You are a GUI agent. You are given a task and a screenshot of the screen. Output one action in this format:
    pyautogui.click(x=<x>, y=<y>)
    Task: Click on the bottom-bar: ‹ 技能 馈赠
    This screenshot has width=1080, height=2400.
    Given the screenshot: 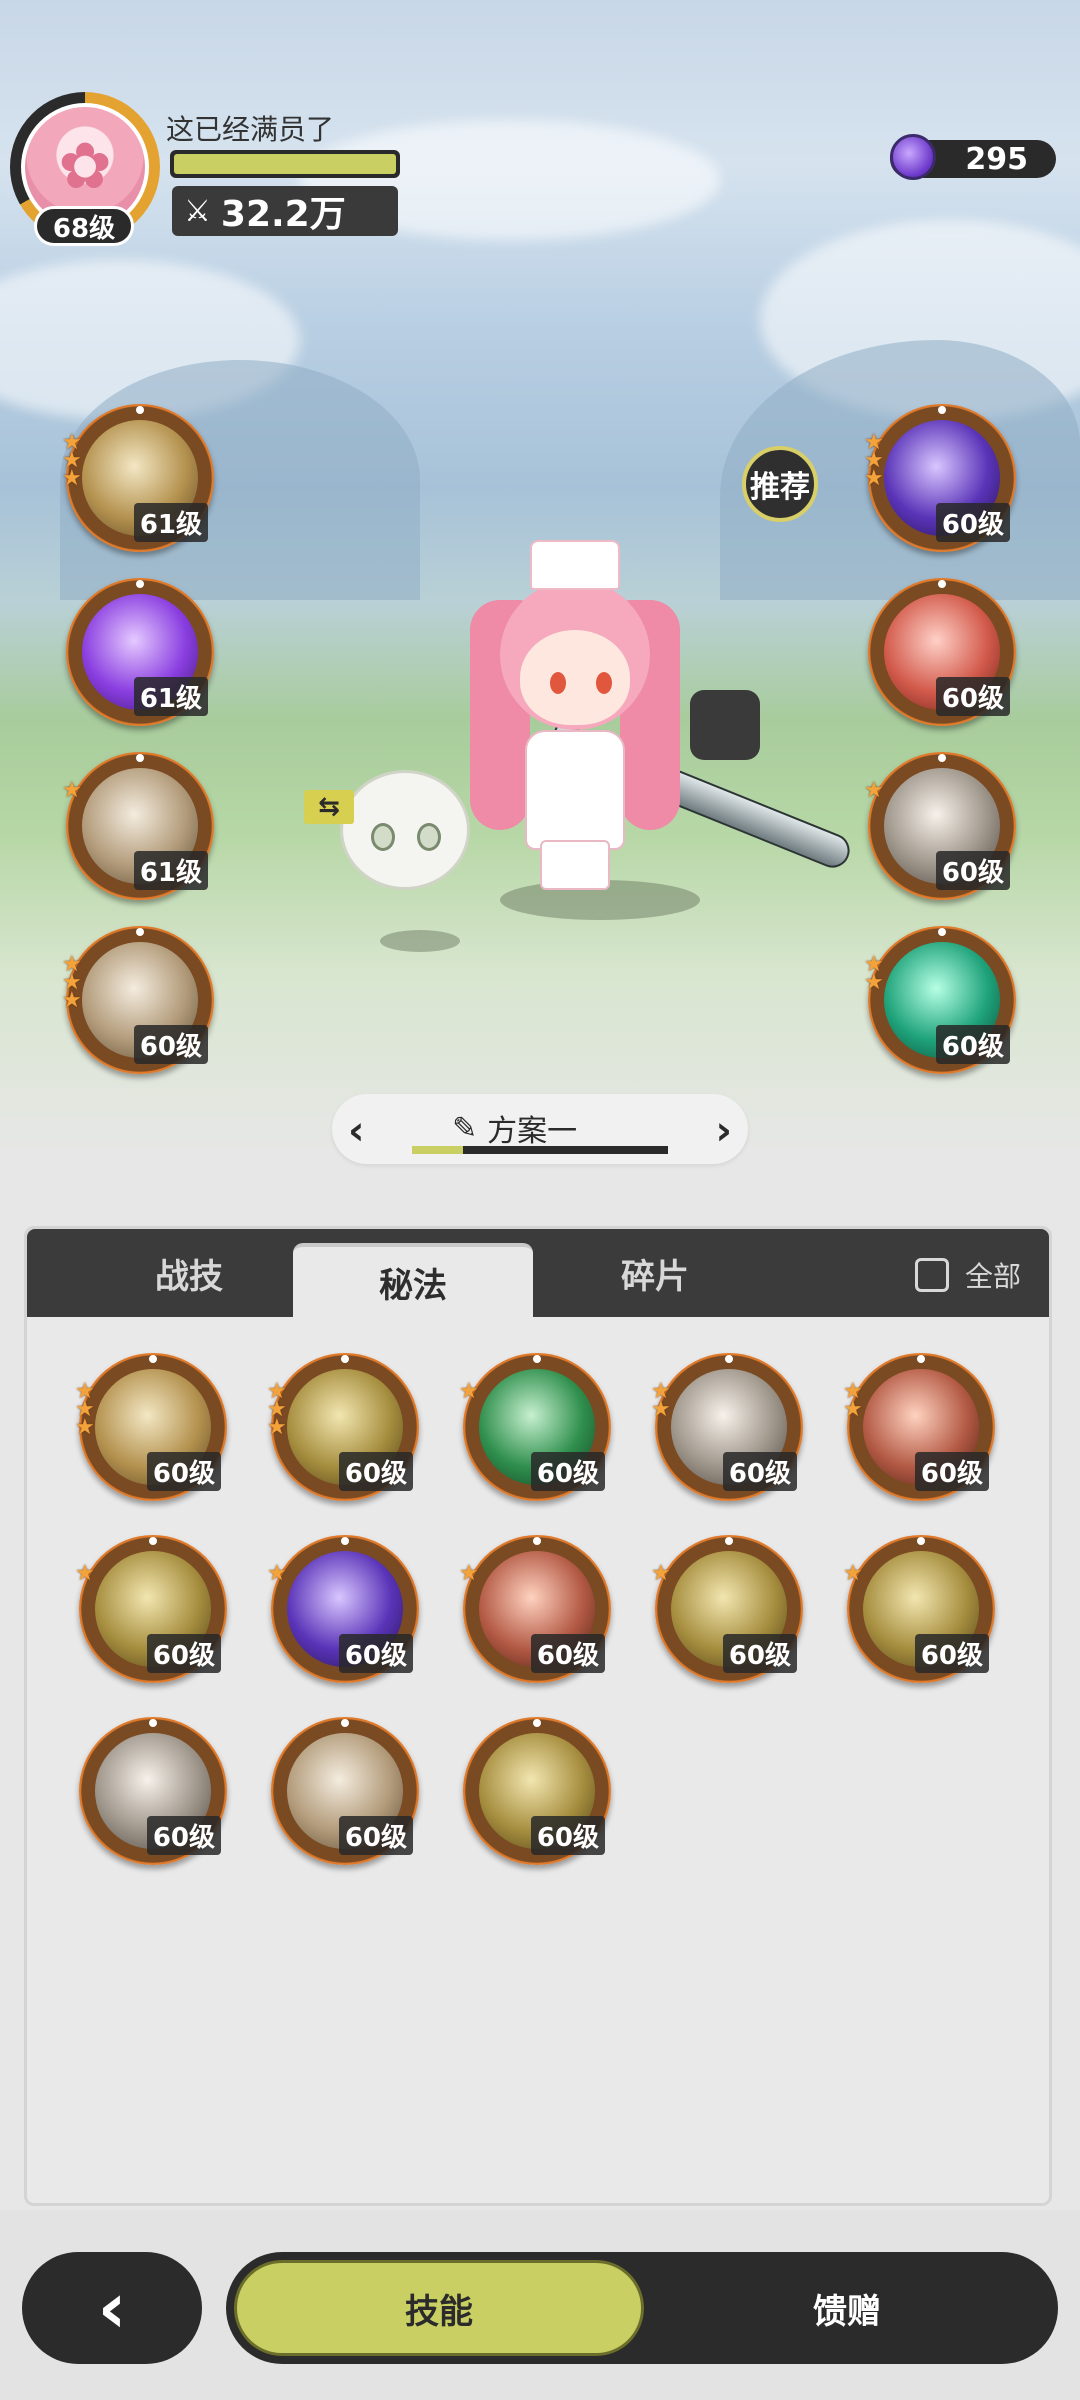 What is the action you would take?
    pyautogui.click(x=540, y=2305)
    